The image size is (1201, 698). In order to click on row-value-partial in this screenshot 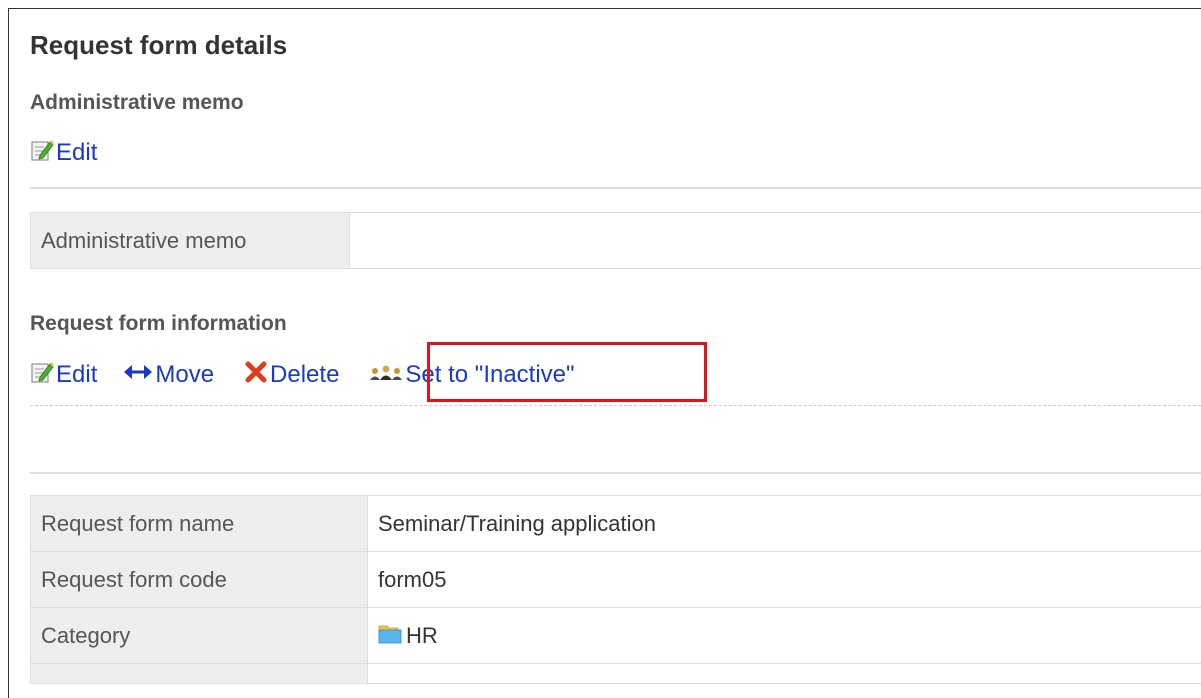, I will do `click(784, 674)`.